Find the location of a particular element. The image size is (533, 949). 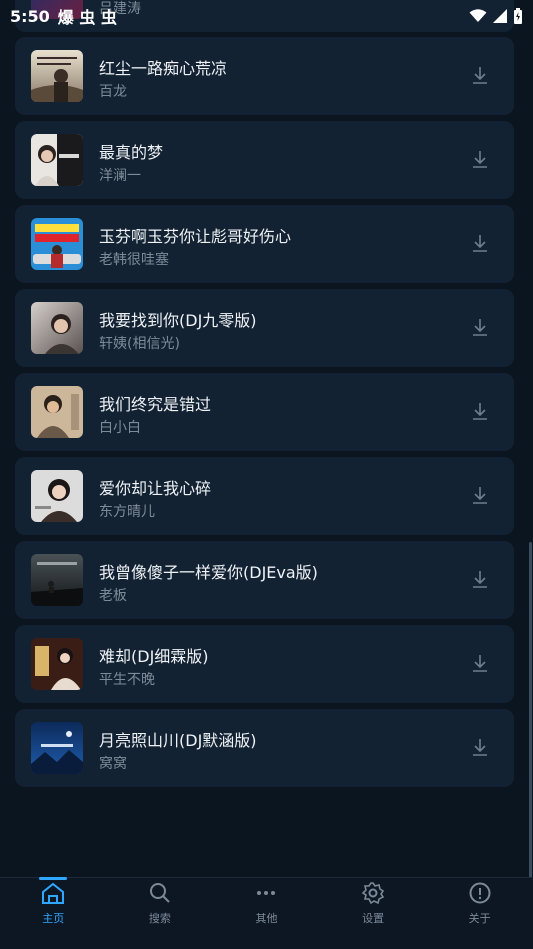

song-card: 玉芬啊玉芬你让彪哥好伤心 老韩很哇塞 is located at coordinates (264, 244).